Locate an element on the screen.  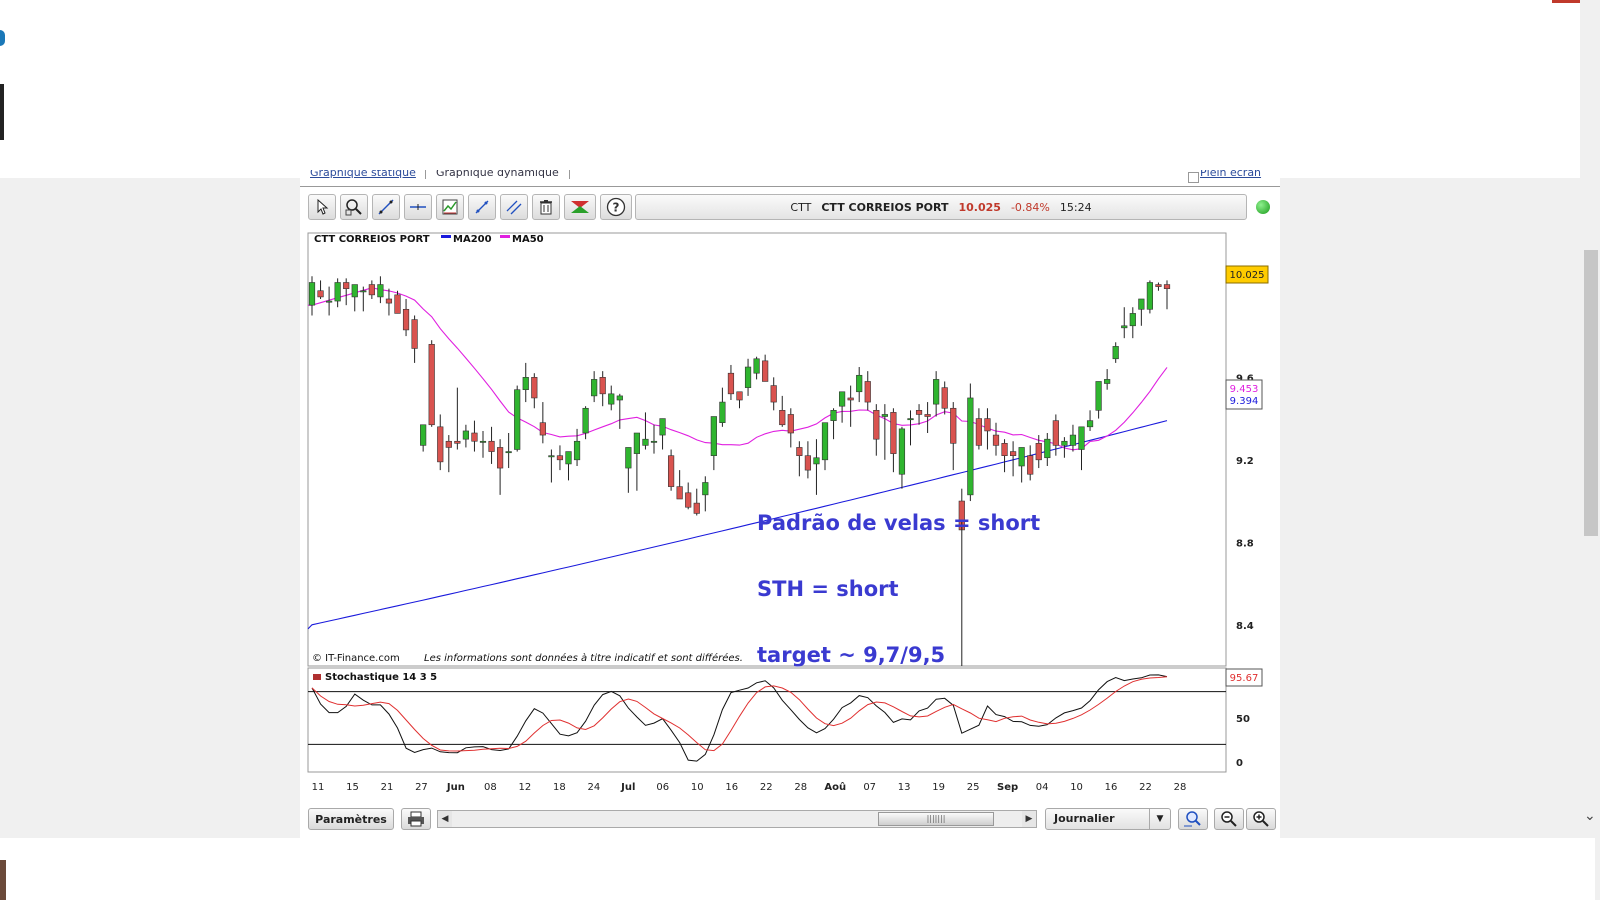
print-button is located at coordinates (416, 819).